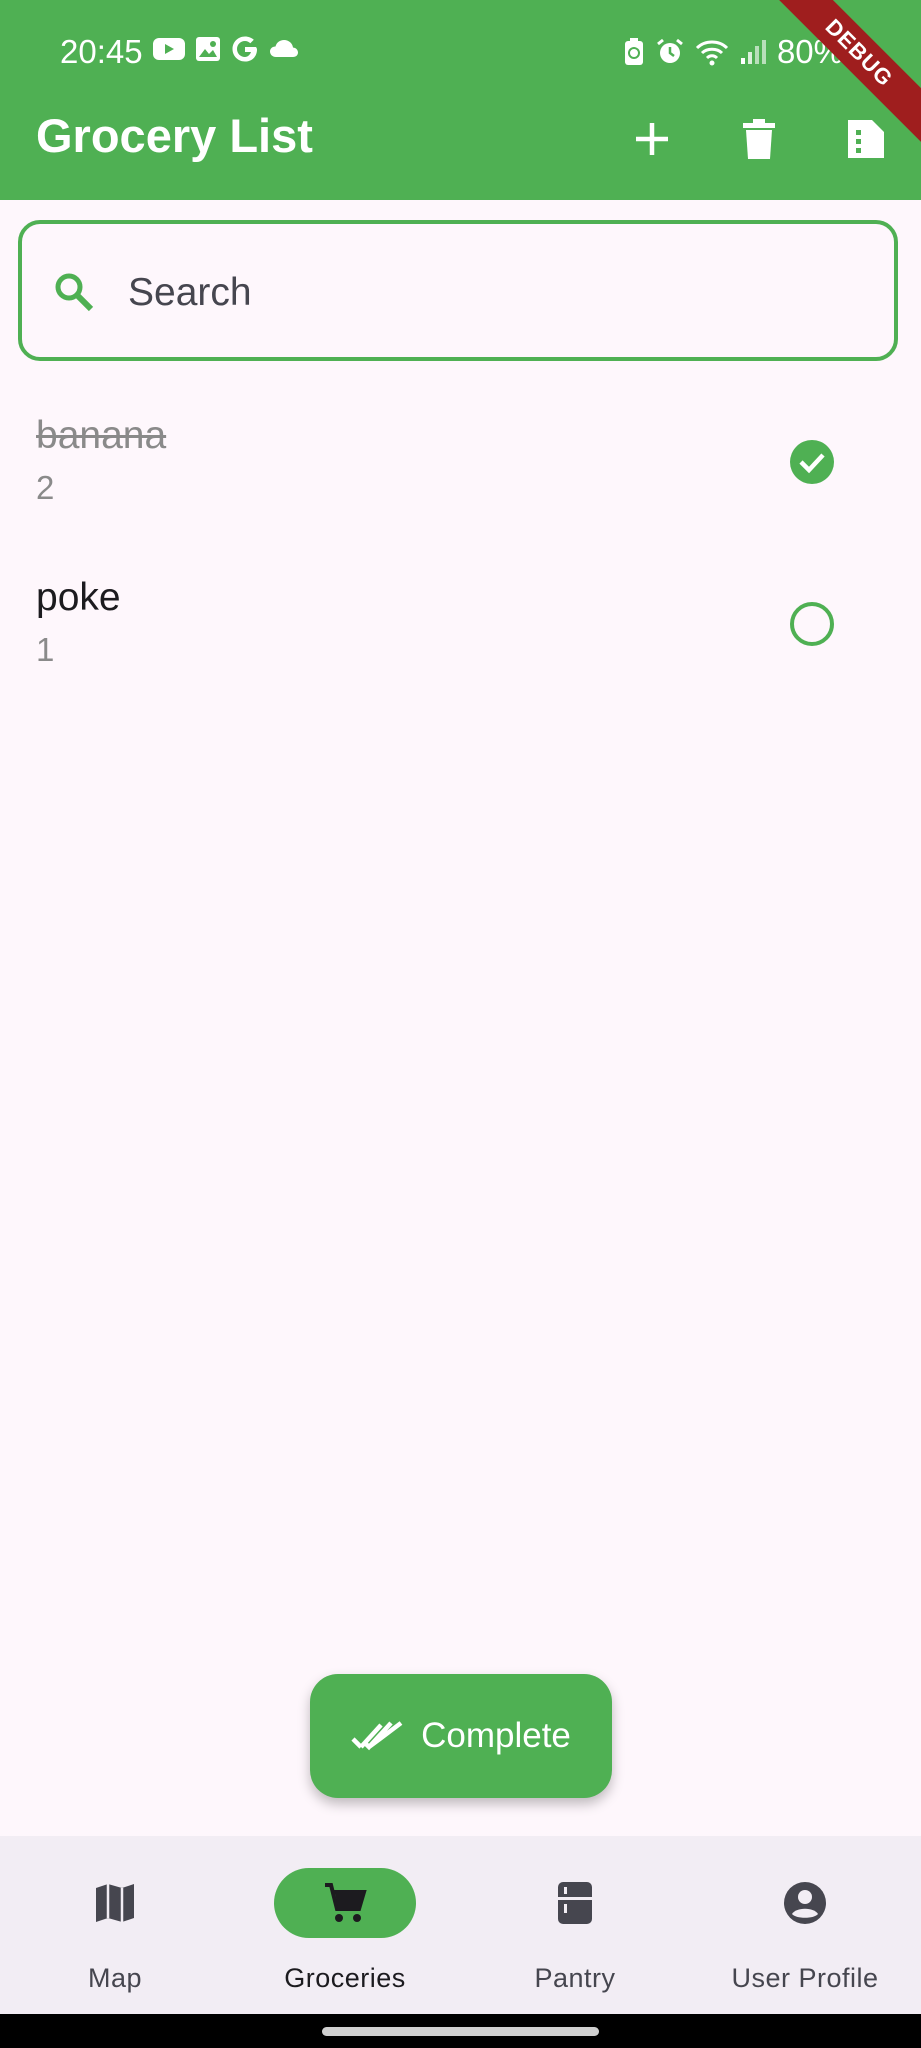 This screenshot has width=921, height=2048. What do you see at coordinates (244, 49) in the screenshot?
I see `google-icon` at bounding box center [244, 49].